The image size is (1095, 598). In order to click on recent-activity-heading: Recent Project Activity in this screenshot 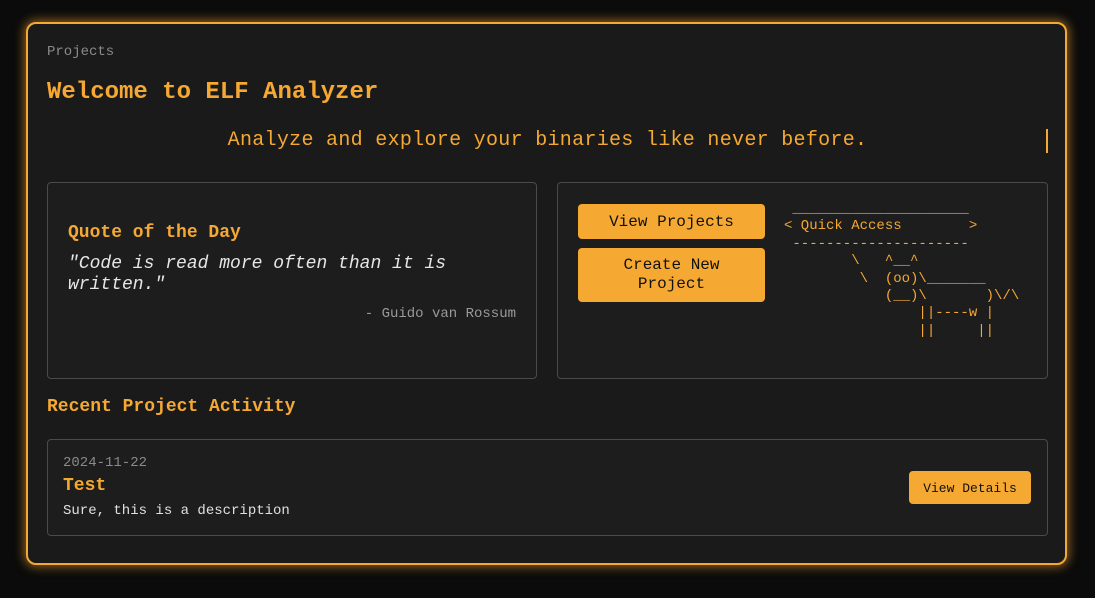, I will do `click(171, 407)`.